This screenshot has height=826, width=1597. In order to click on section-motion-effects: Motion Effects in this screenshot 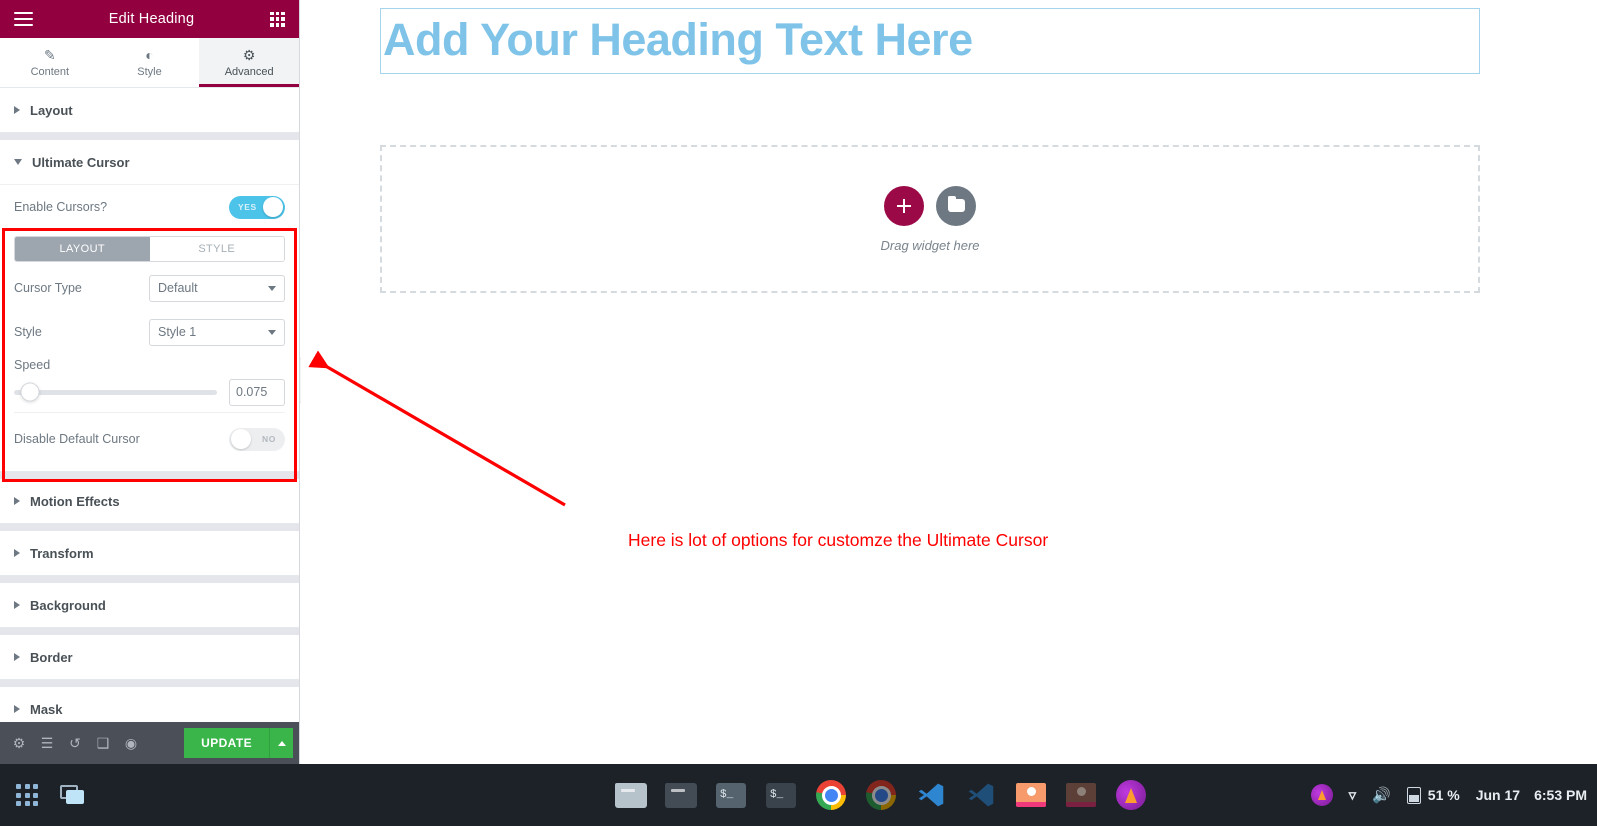, I will do `click(149, 501)`.